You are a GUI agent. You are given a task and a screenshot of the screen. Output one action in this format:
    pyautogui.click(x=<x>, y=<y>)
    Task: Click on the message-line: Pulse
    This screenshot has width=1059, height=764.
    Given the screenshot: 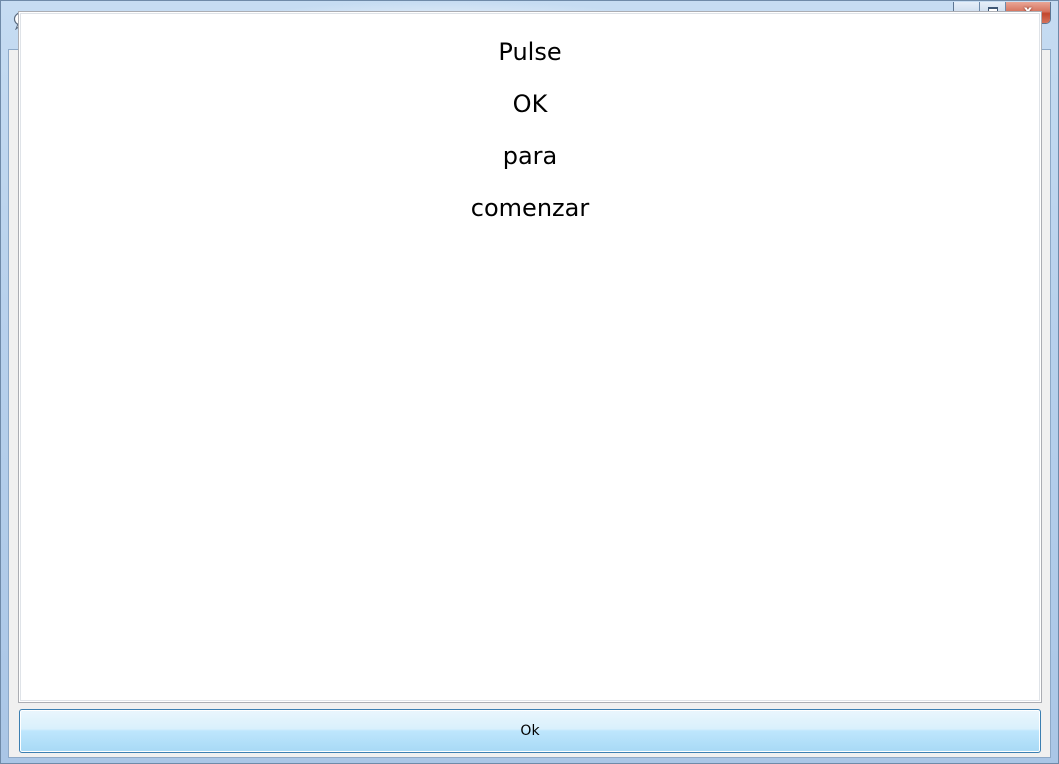 What is the action you would take?
    pyautogui.click(x=530, y=52)
    